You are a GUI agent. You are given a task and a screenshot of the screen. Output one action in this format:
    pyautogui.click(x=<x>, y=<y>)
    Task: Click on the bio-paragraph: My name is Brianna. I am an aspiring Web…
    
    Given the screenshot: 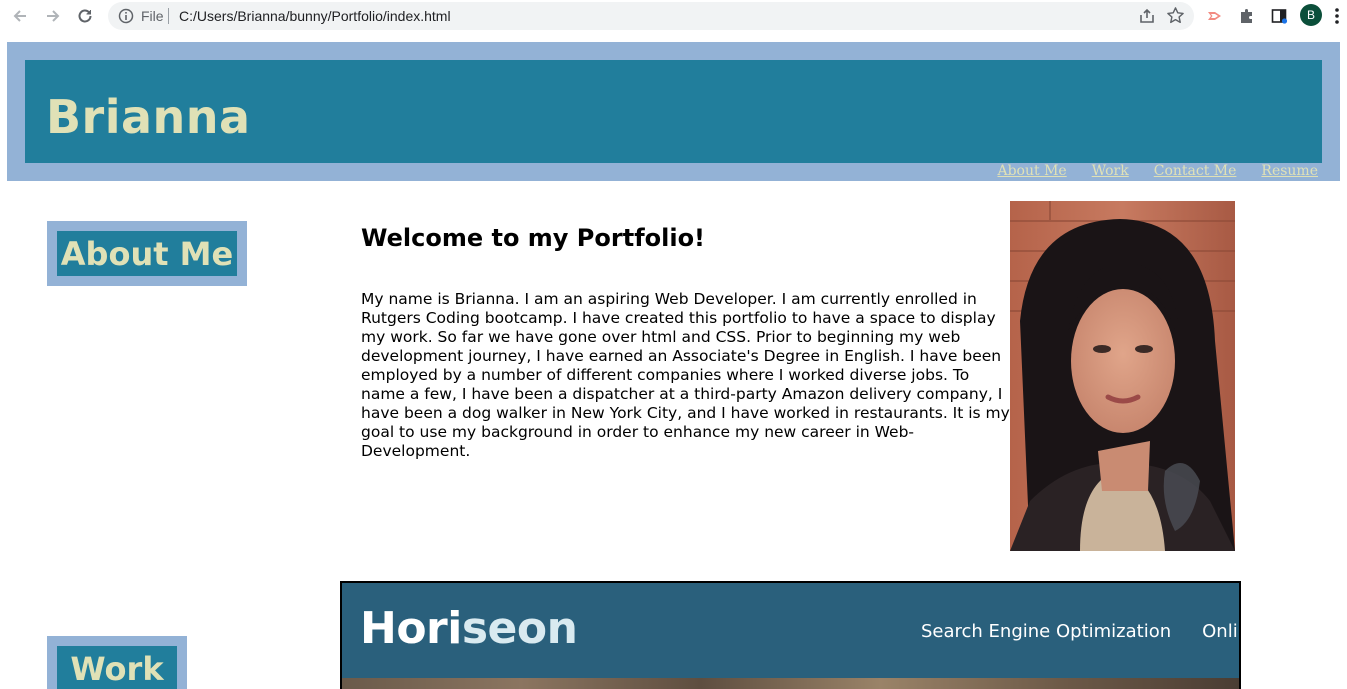 What is the action you would take?
    pyautogui.click(x=685, y=375)
    